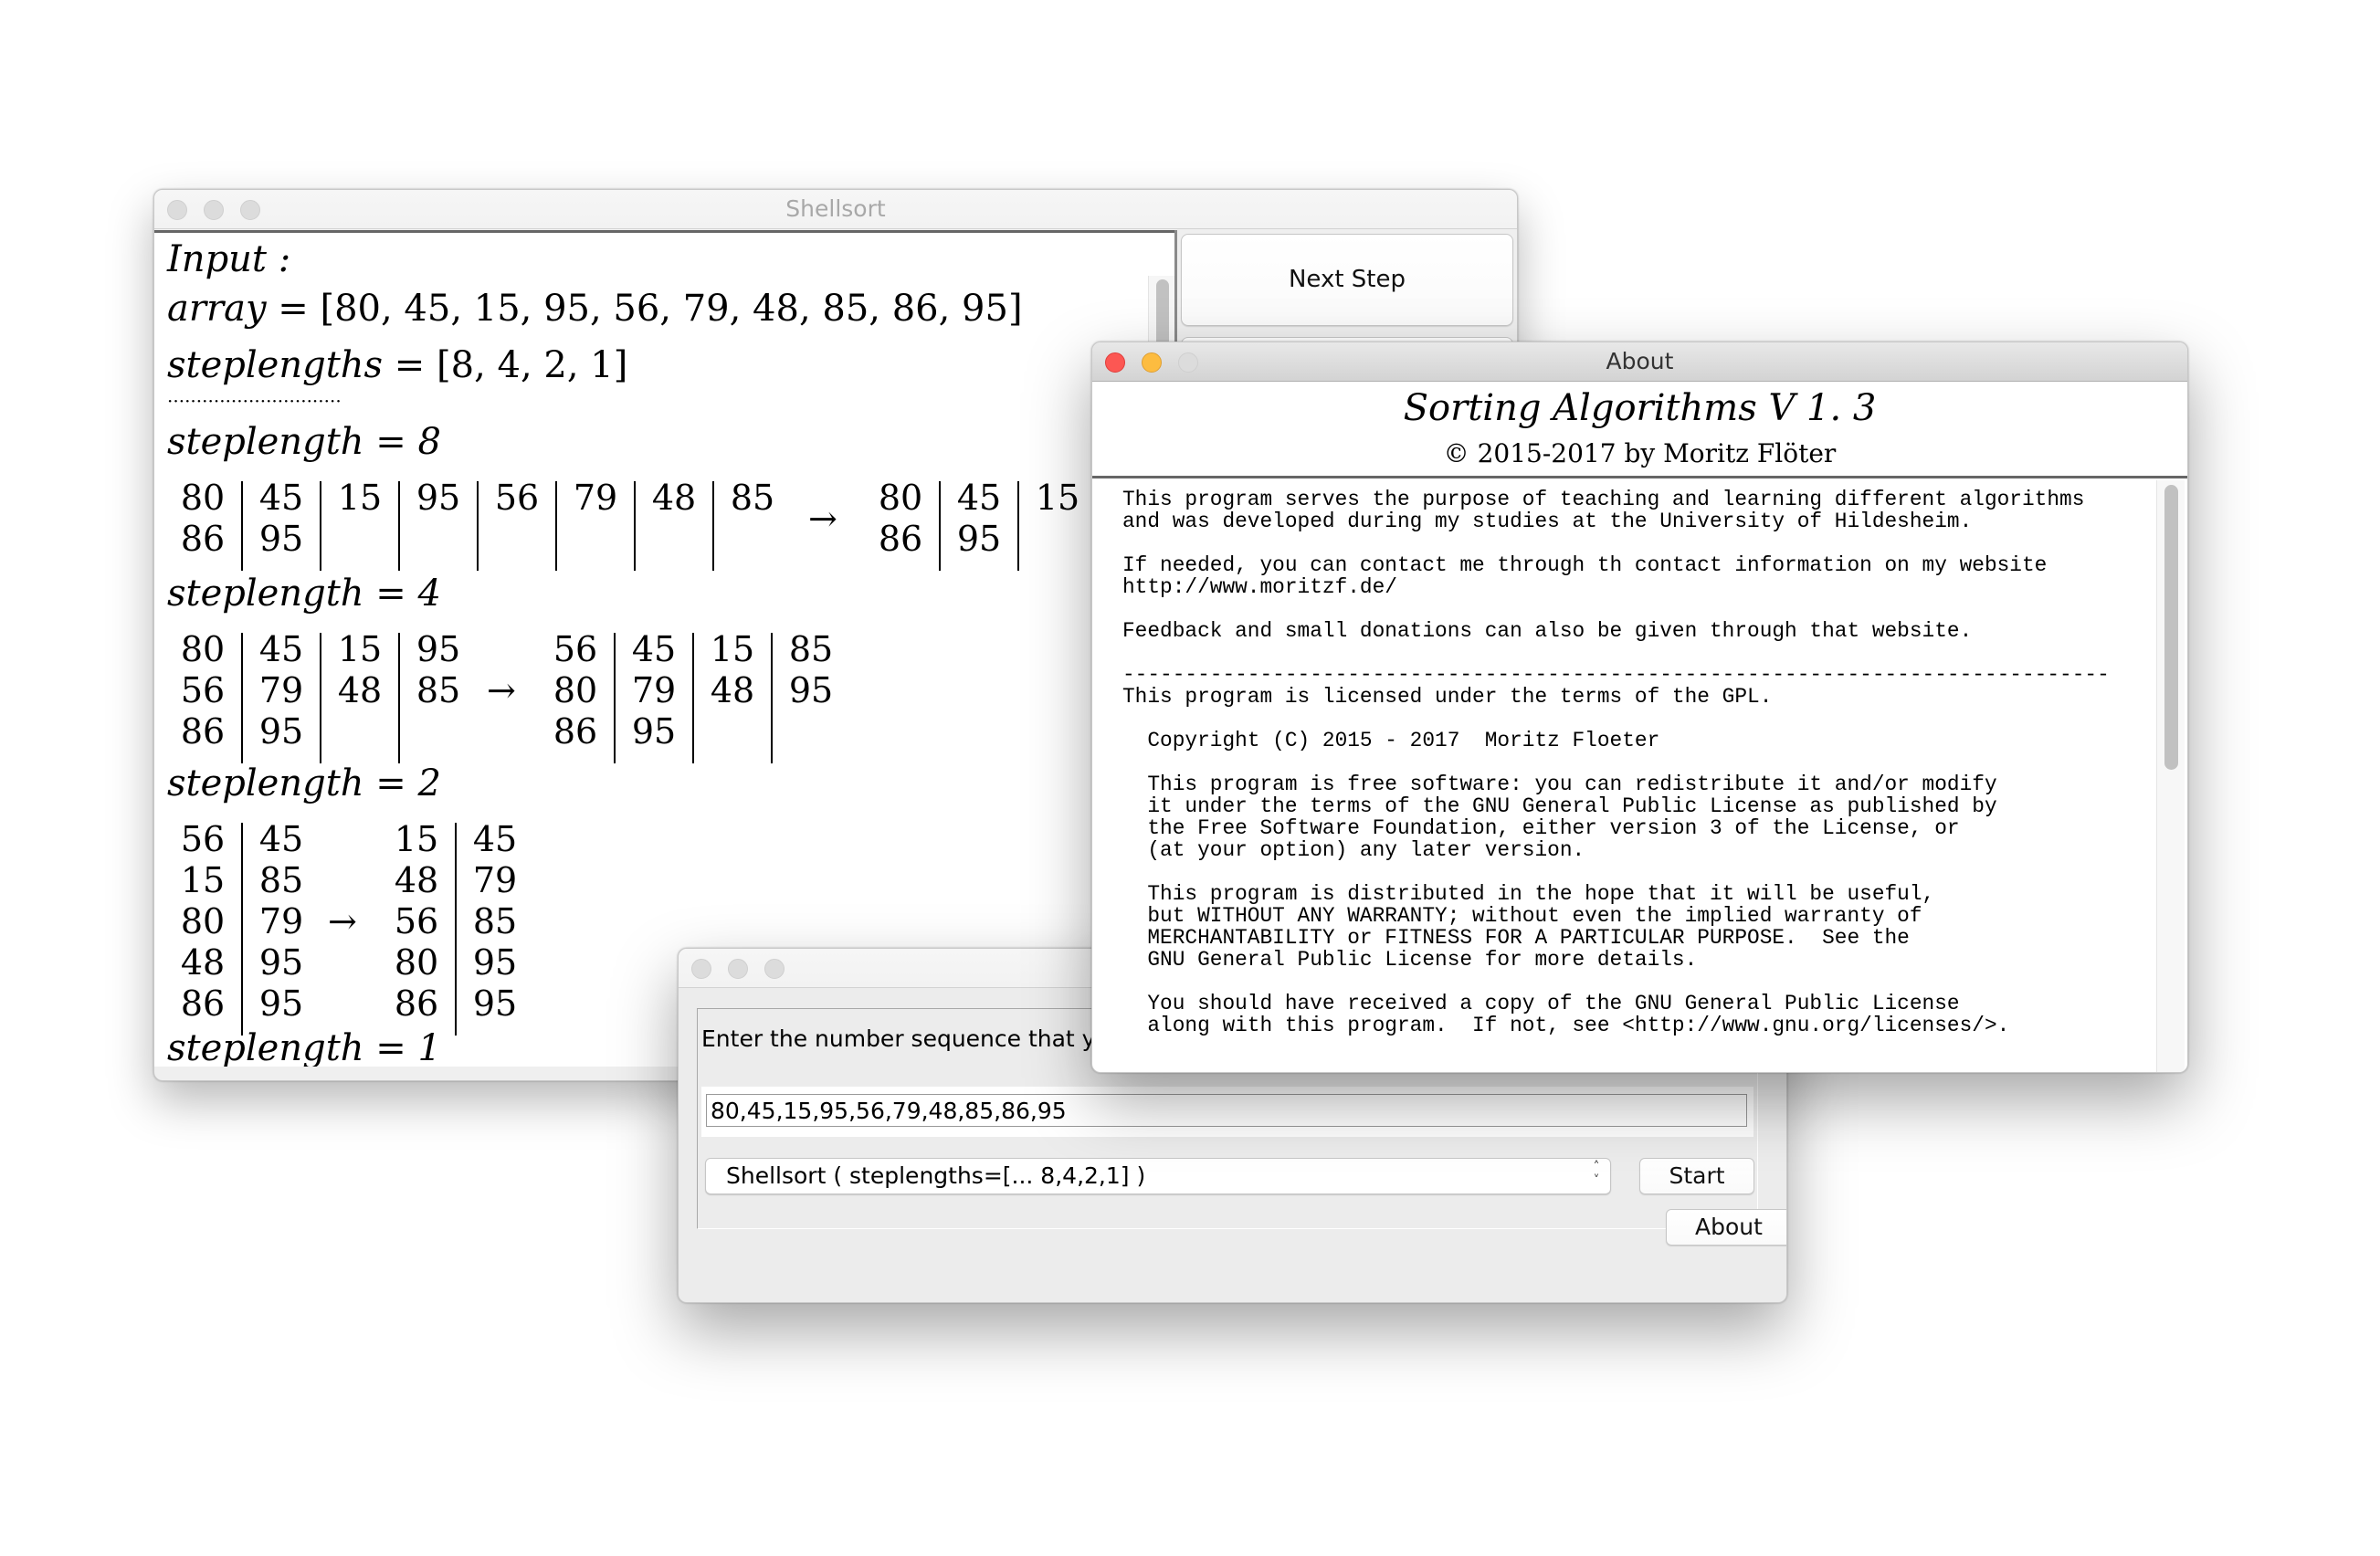 This screenshot has width=2380, height=1556. I want to click on input-label: Input :, so click(228, 259).